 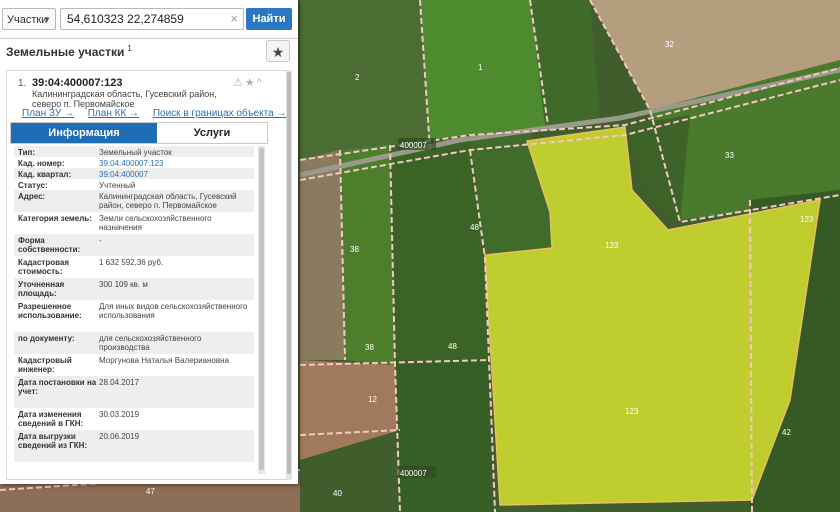 What do you see at coordinates (669, 44) in the screenshot?
I see `parcel-label: 32` at bounding box center [669, 44].